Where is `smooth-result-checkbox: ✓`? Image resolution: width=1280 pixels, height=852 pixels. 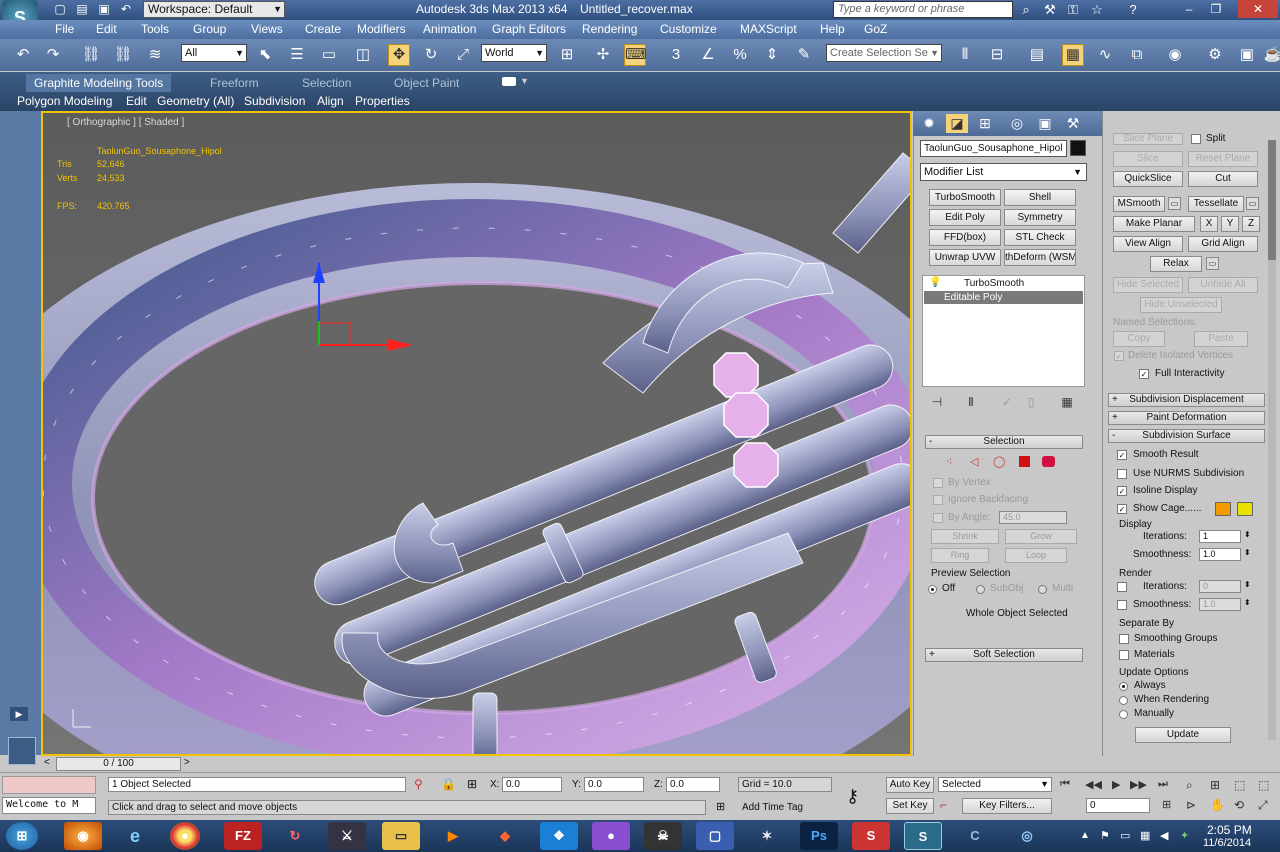 smooth-result-checkbox: ✓ is located at coordinates (1122, 455).